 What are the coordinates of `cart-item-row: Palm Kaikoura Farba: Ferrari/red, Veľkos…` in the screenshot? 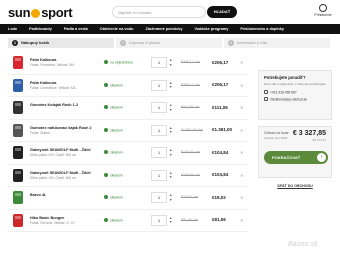 It's located at (128, 63).